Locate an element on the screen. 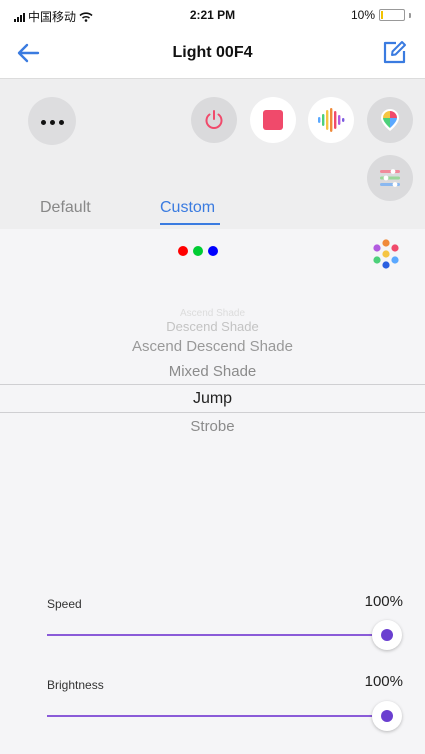 The height and width of the screenshot is (754, 425). multi-color-button is located at coordinates (386, 254).